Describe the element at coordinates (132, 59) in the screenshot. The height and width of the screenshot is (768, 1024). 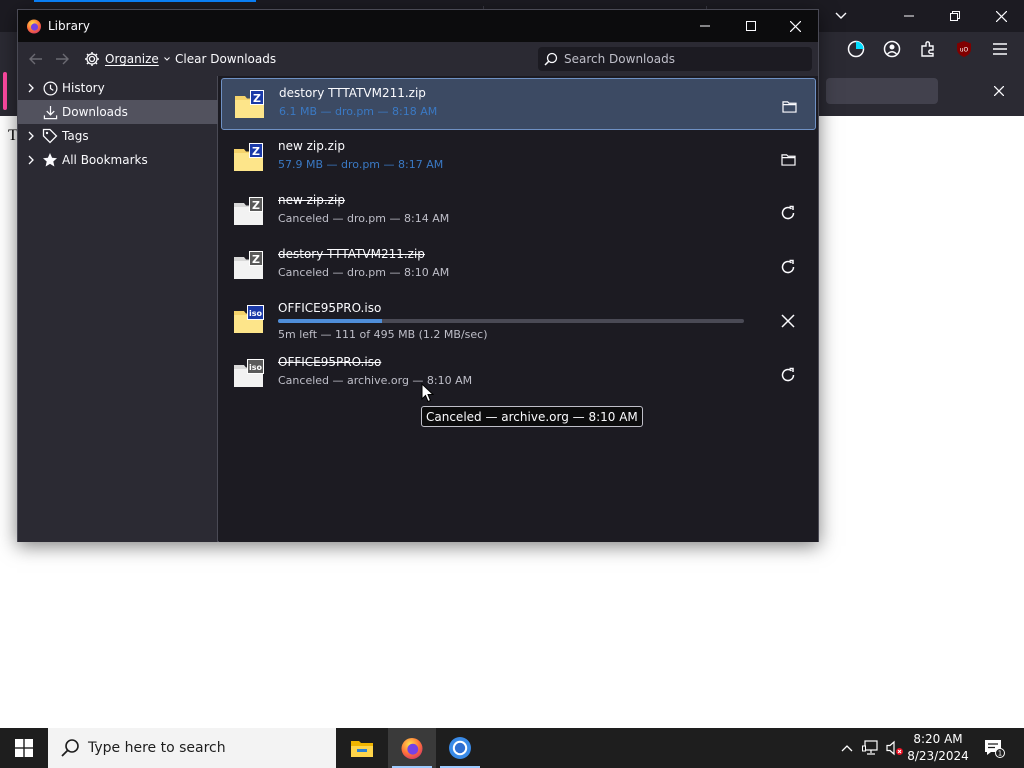
I see `organize-label: Organize` at that location.